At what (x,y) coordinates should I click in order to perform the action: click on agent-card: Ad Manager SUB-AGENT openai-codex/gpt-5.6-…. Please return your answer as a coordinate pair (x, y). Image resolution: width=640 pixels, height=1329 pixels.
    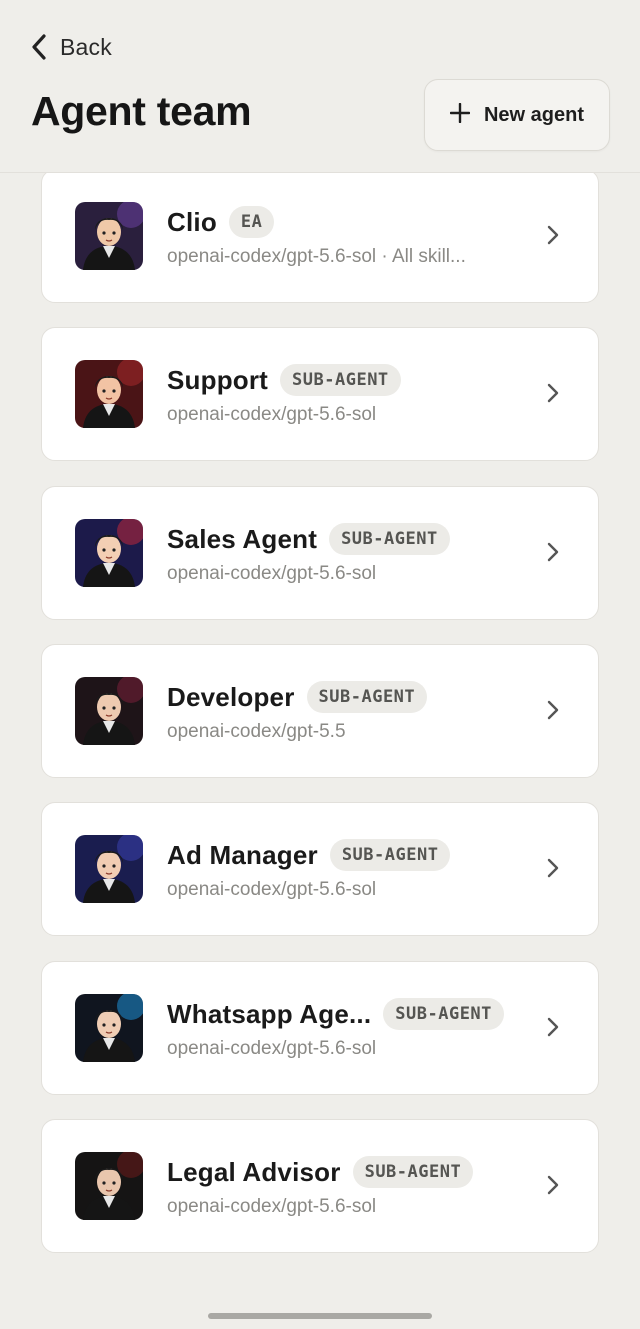
    Looking at the image, I should click on (320, 869).